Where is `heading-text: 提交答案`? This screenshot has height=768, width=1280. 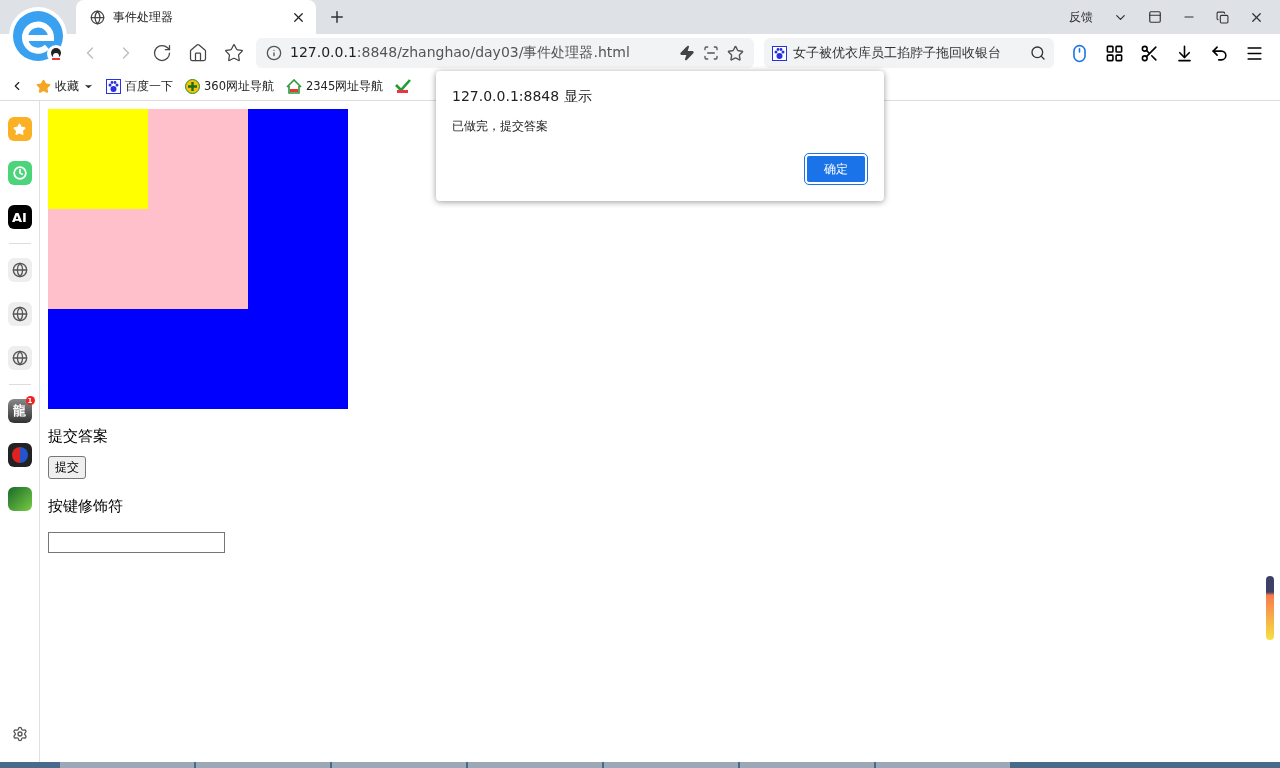
heading-text: 提交答案 is located at coordinates (78, 436).